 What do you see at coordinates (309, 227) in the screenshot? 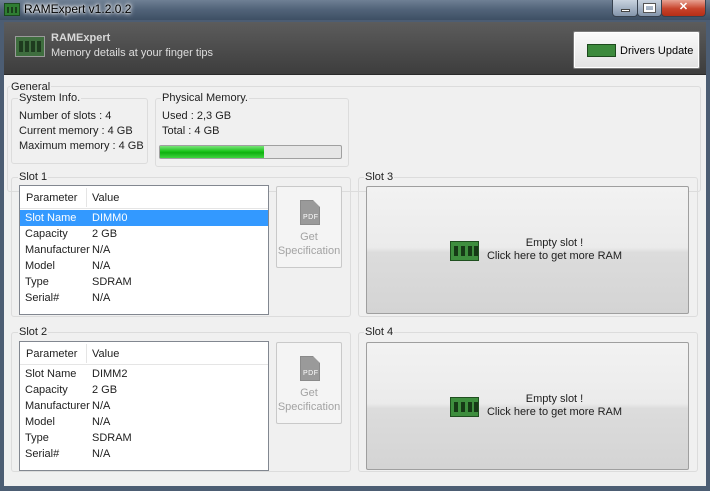
I see `slot1-get-specification-button: PDF Get Specification` at bounding box center [309, 227].